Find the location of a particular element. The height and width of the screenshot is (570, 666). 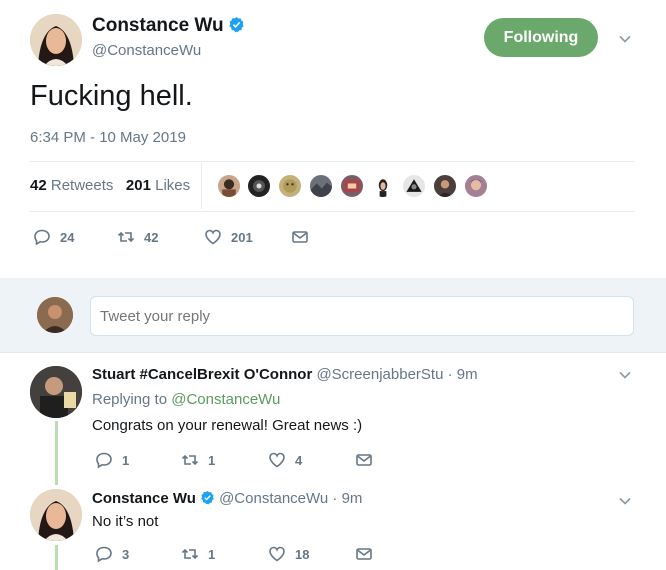

stats-separator is located at coordinates (201, 186).